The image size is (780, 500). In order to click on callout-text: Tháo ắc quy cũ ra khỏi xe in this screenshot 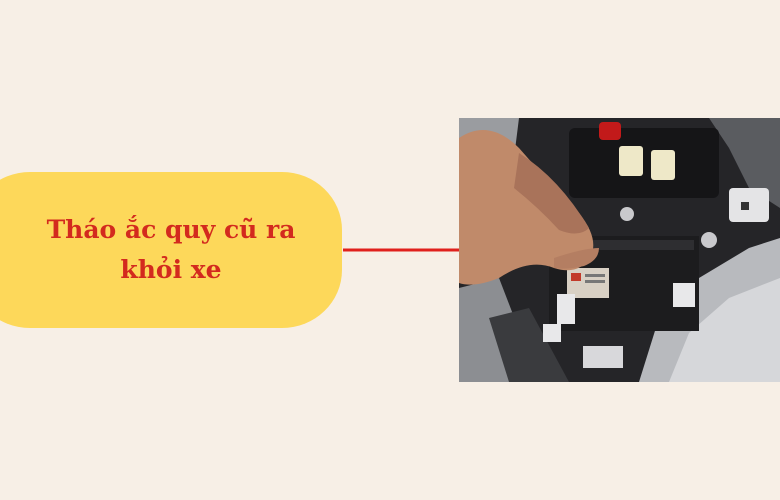, I will do `click(171, 249)`.